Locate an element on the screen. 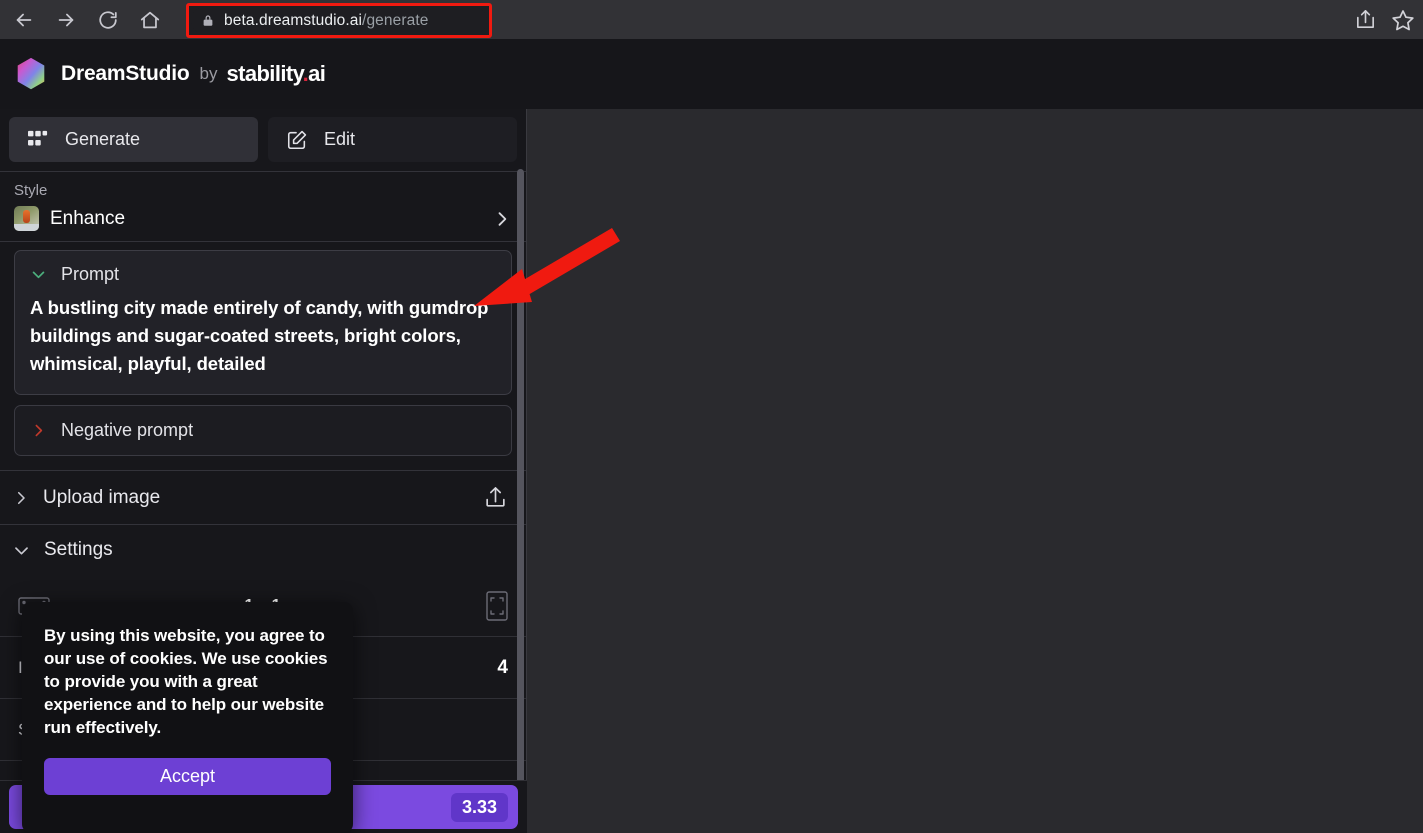 This screenshot has width=1423, height=833. forward-arrow-icon is located at coordinates (66, 19).